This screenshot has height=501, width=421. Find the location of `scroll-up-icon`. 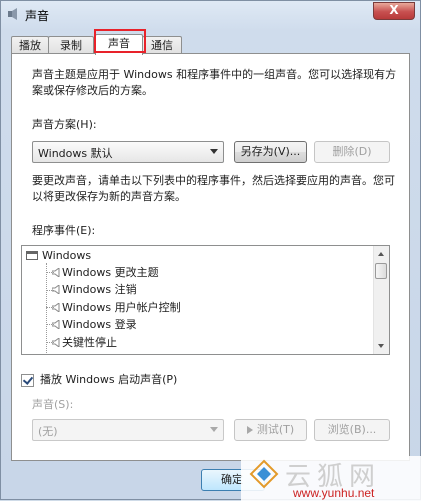

scroll-up-icon is located at coordinates (381, 254).